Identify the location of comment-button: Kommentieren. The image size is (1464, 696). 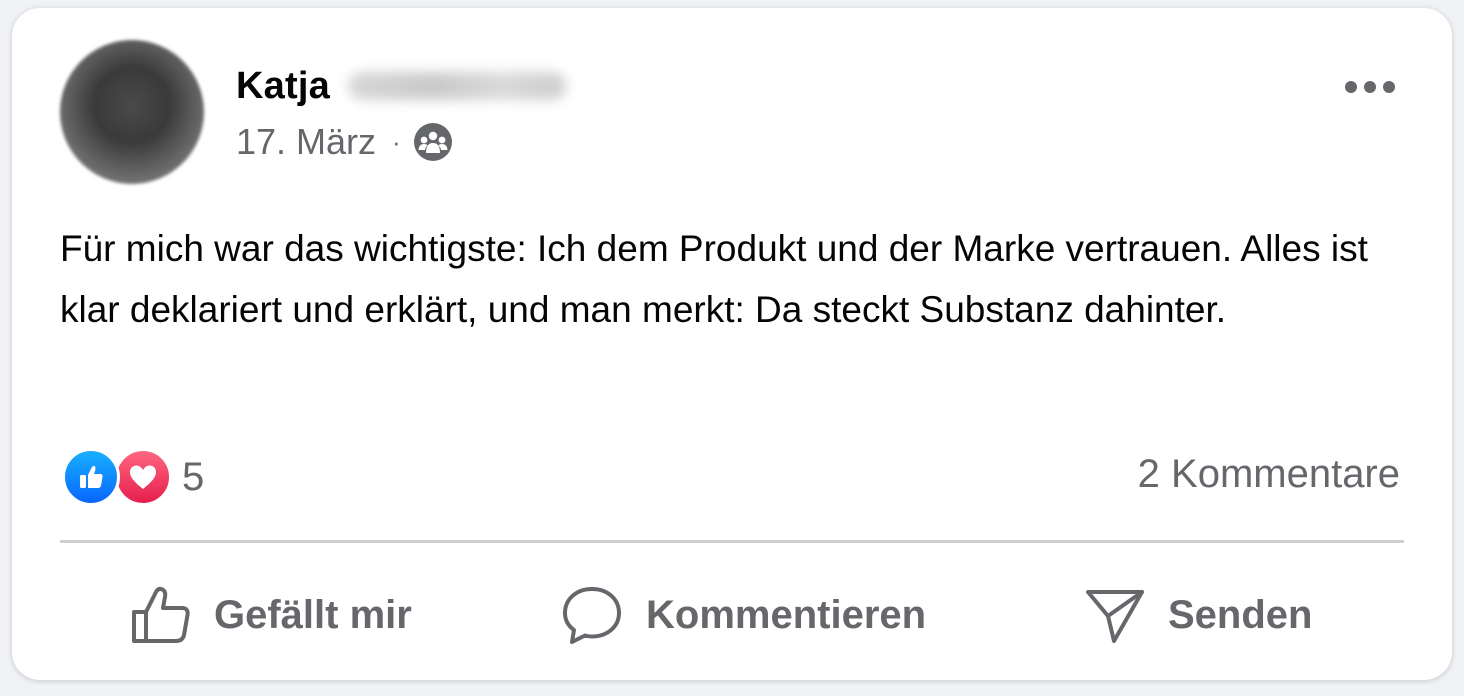
(743, 615).